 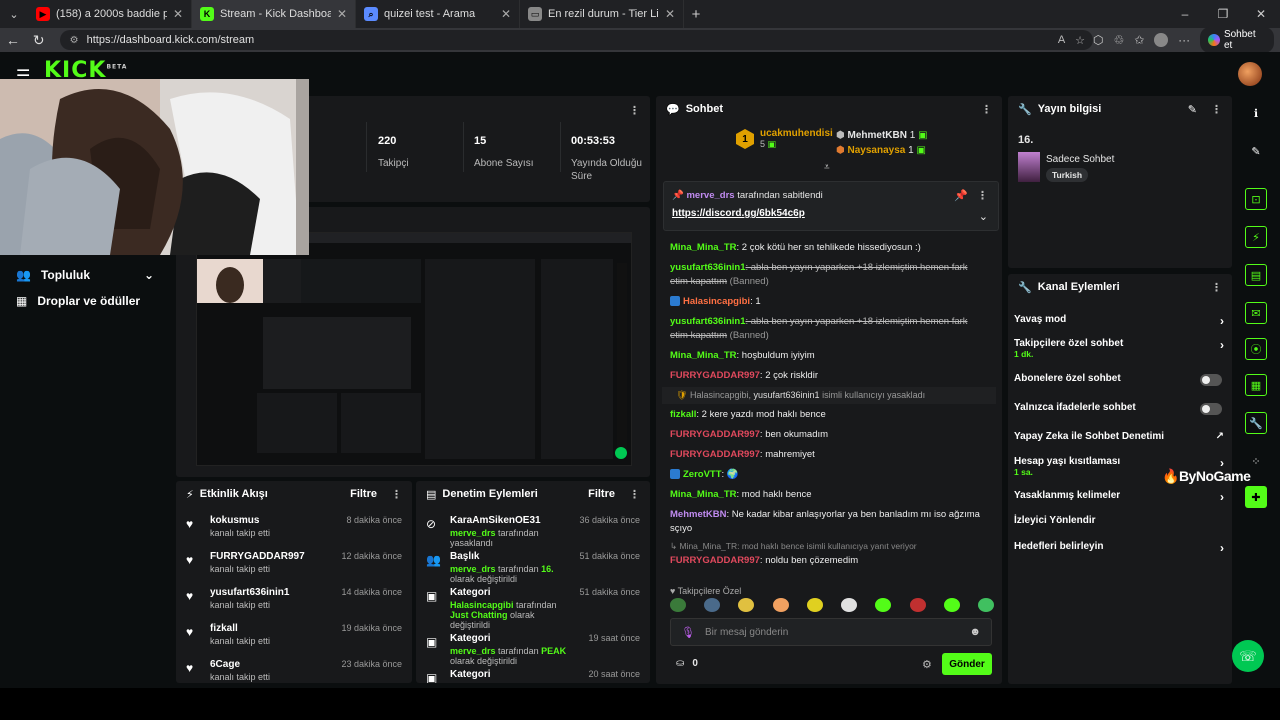 I want to click on channel-actions-menu-icon: ⋮, so click(x=1216, y=287).